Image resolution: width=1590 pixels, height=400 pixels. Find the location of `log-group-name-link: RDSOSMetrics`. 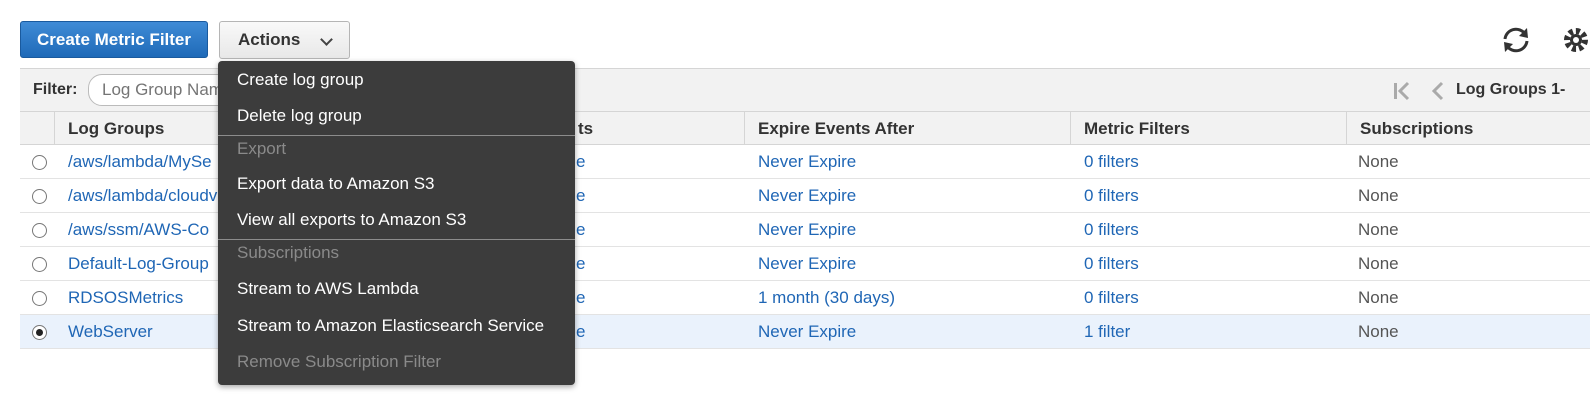

log-group-name-link: RDSOSMetrics is located at coordinates (153, 298).